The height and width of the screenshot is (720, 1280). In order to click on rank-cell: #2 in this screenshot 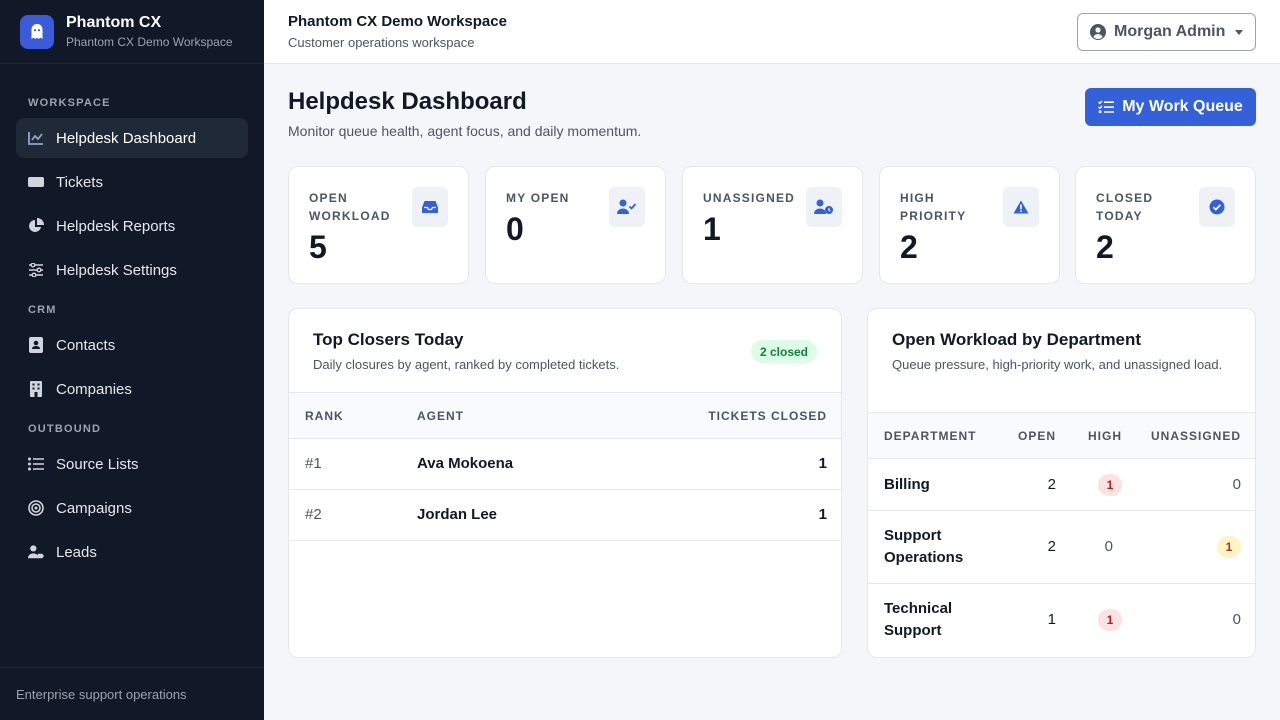, I will do `click(313, 514)`.